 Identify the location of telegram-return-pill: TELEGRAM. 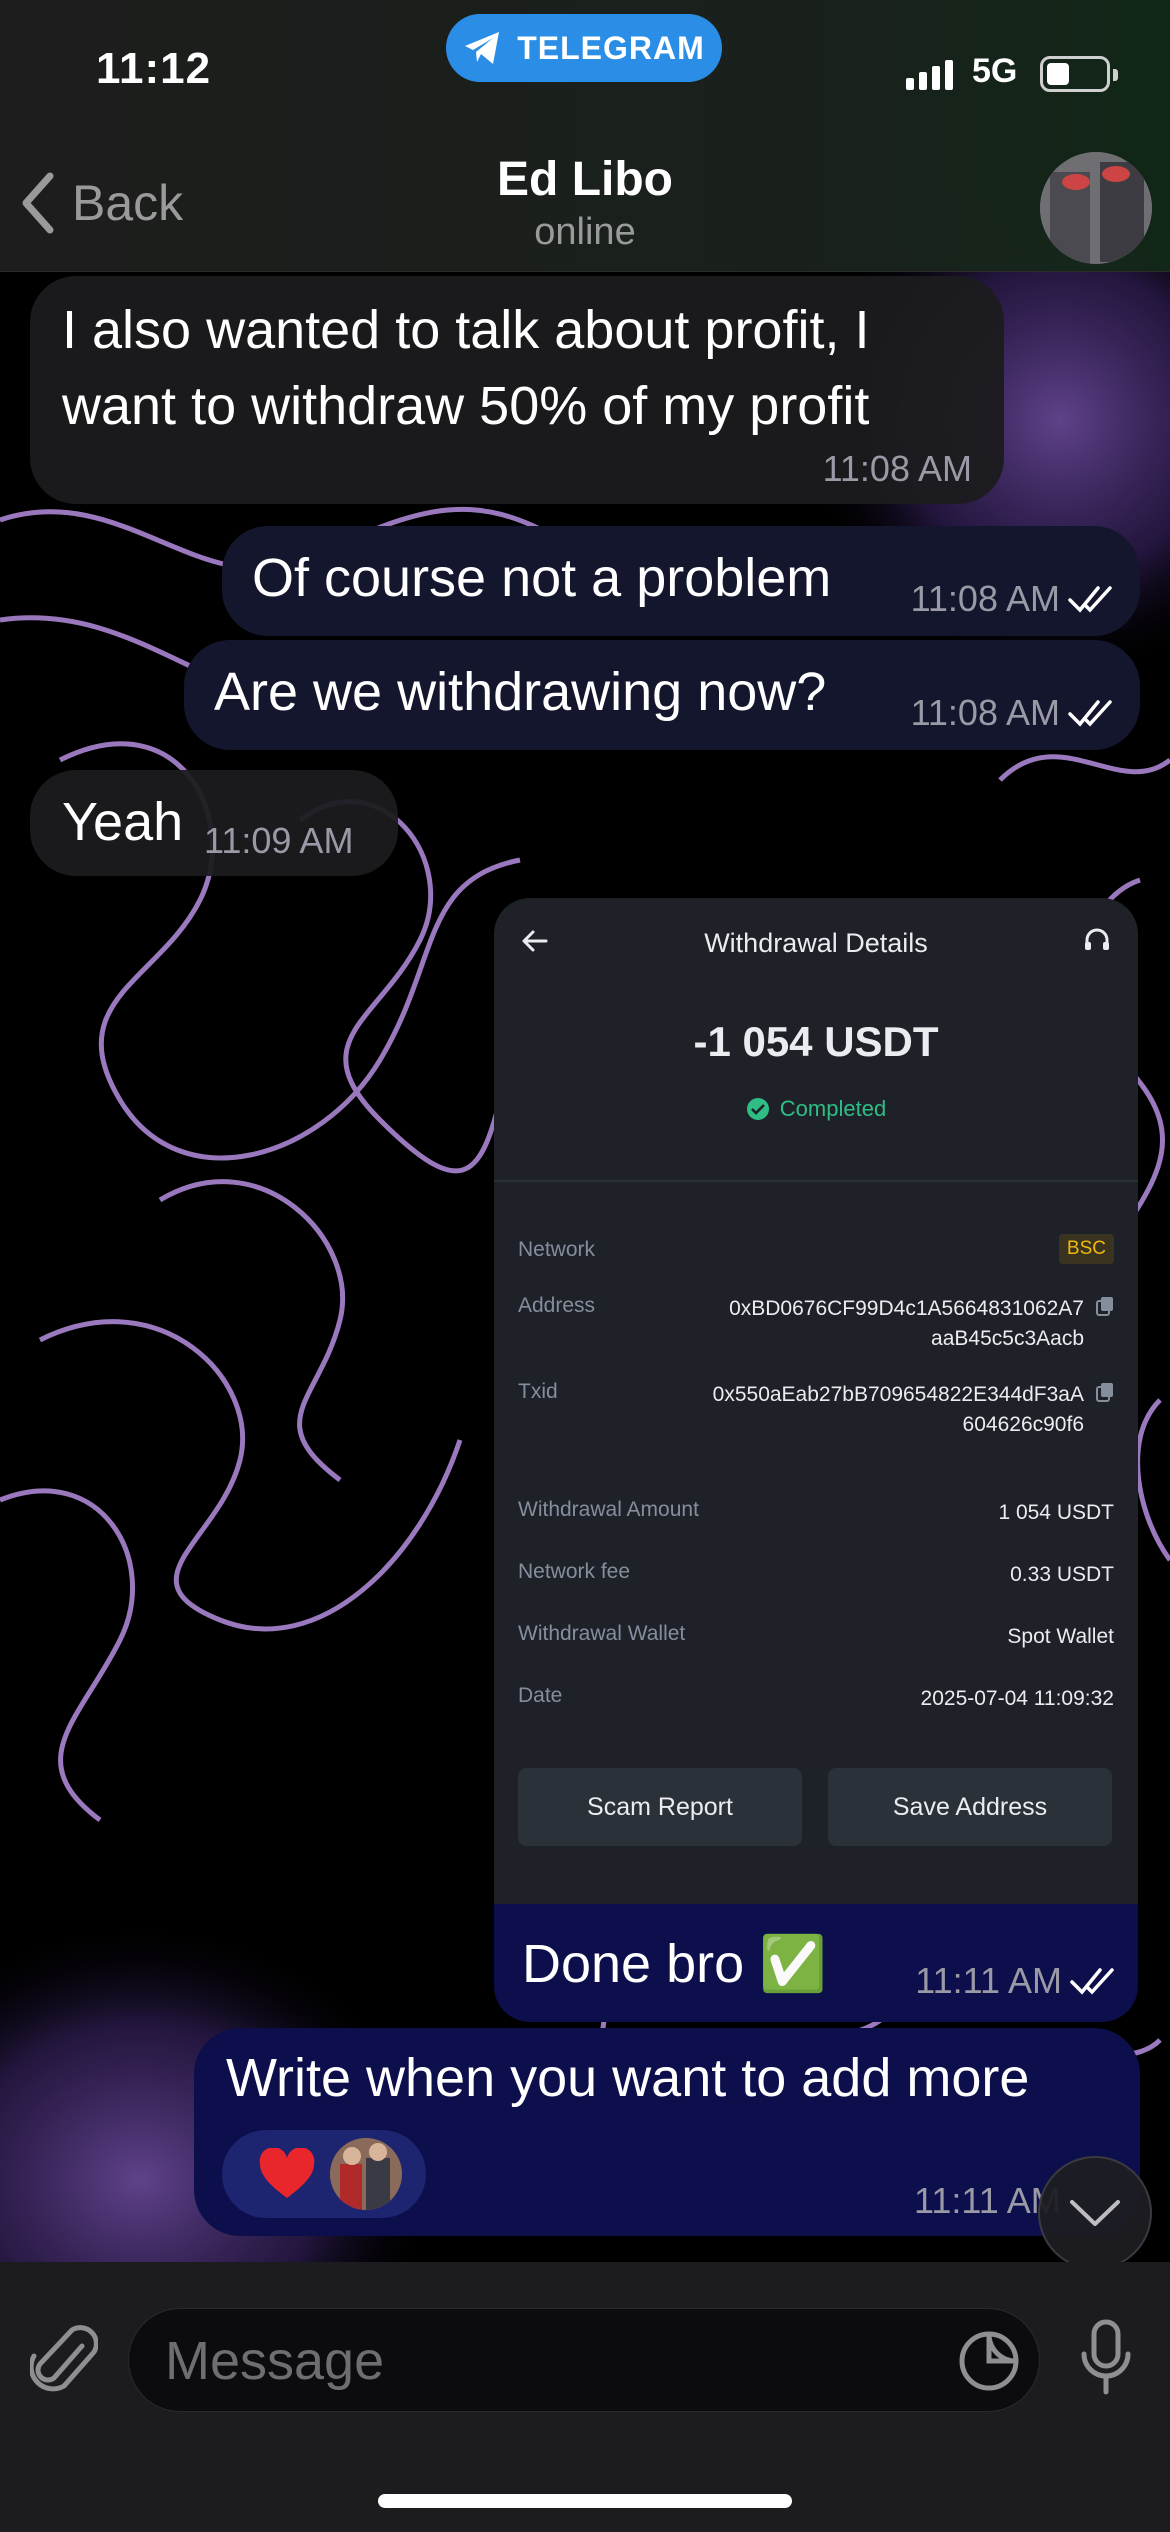
(584, 48).